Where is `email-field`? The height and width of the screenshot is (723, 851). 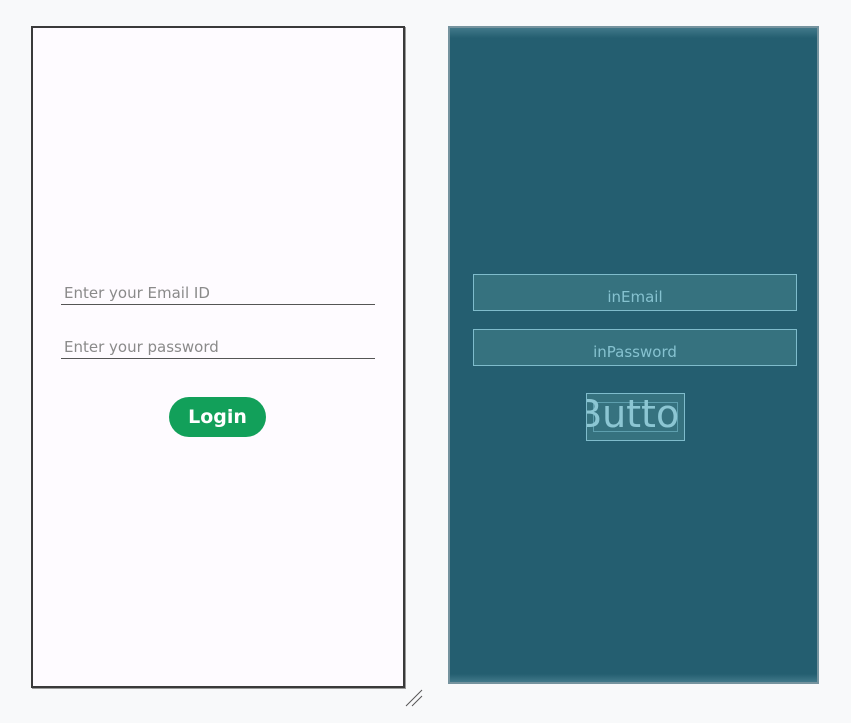
email-field is located at coordinates (214, 293).